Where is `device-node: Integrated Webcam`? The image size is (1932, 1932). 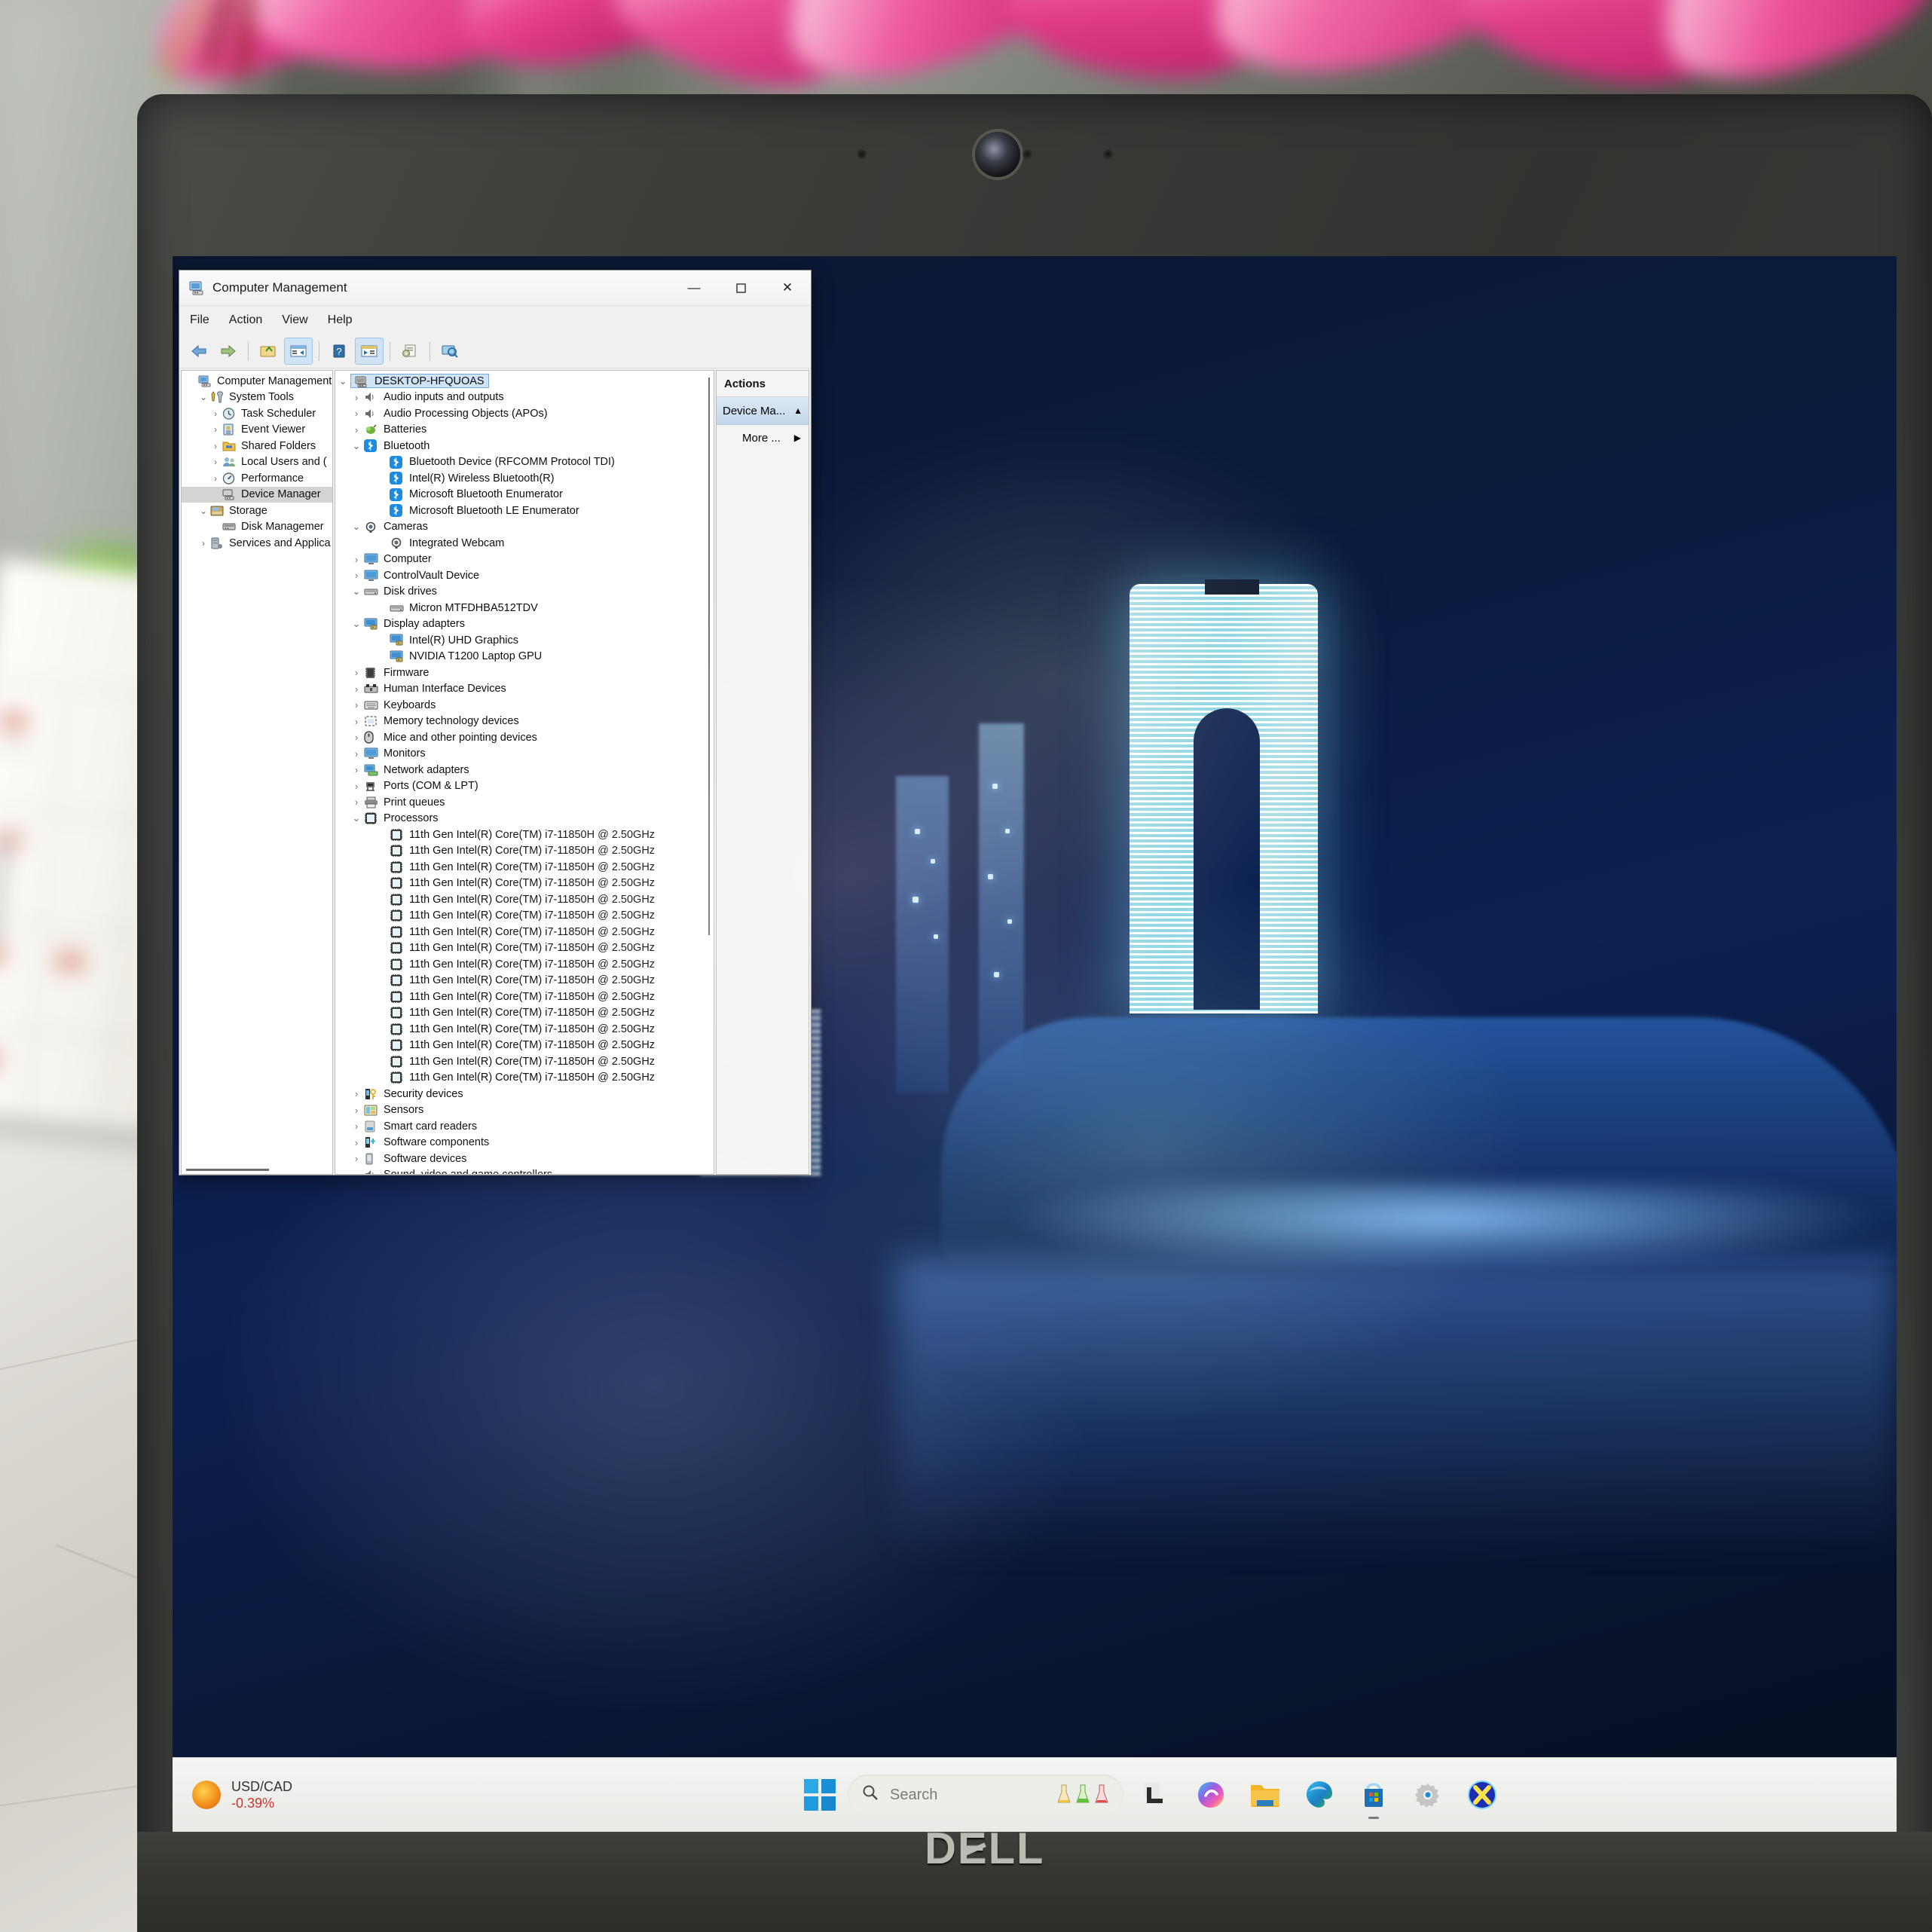
device-node: Integrated Webcam is located at coordinates (524, 544).